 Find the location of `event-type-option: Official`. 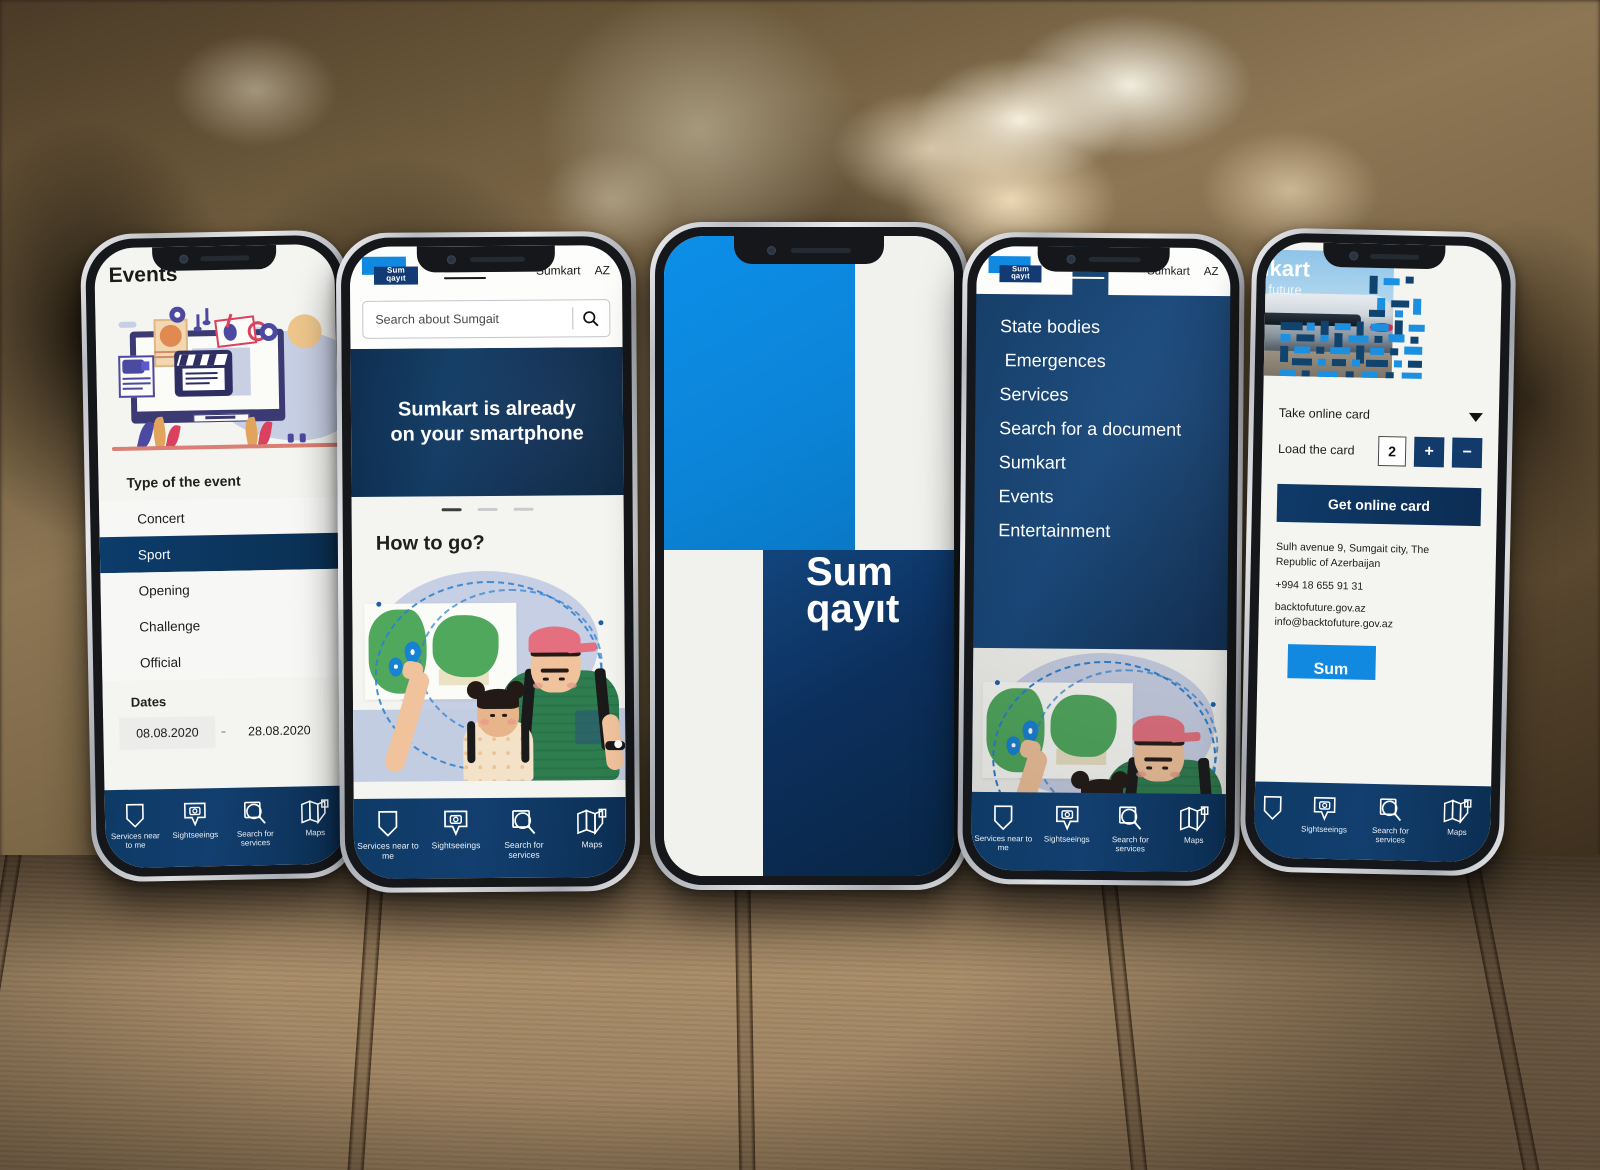

event-type-option: Official is located at coordinates (222, 661).